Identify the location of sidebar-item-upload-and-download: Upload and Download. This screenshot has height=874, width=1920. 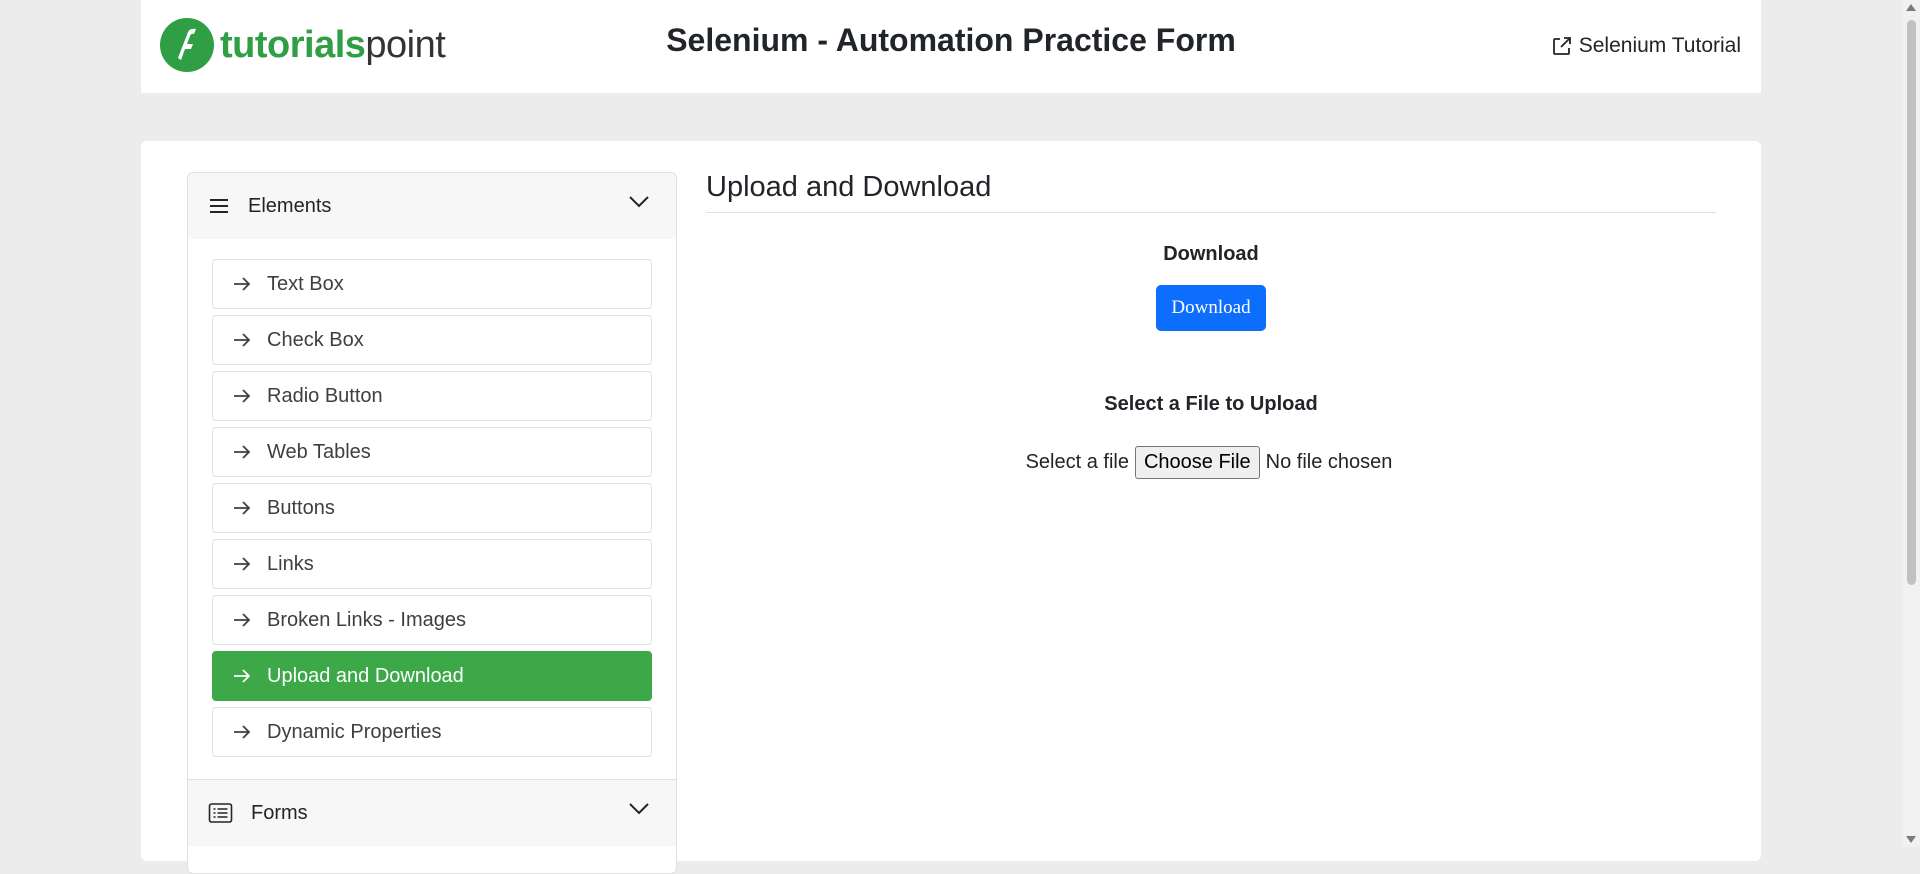
(432, 676).